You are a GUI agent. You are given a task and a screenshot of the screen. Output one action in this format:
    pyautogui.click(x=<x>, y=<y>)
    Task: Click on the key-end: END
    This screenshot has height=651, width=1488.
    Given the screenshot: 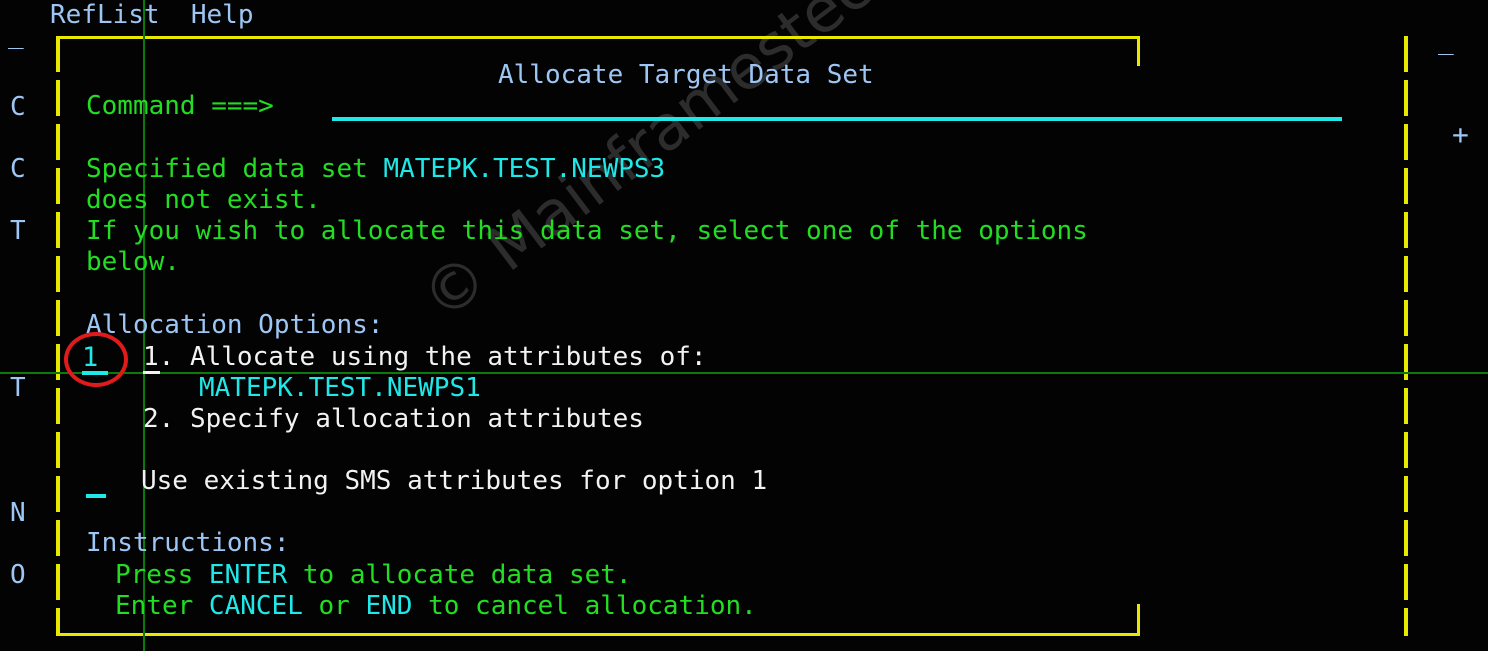 What is the action you would take?
    pyautogui.click(x=389, y=606)
    